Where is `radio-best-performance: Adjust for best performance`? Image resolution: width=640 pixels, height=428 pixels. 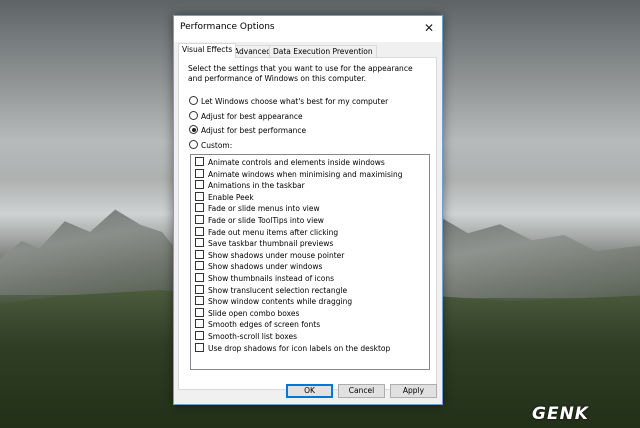 radio-best-performance: Adjust for best performance is located at coordinates (247, 130).